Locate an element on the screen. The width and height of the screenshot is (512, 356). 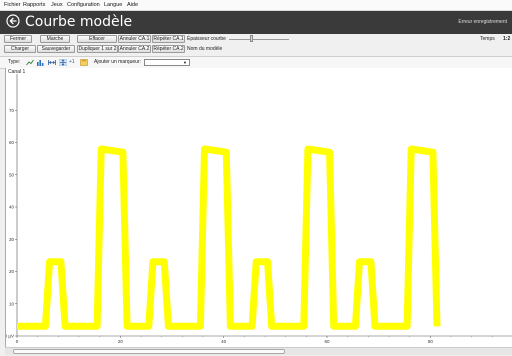
chevron-down-icon: ▼ is located at coordinates (185, 62).